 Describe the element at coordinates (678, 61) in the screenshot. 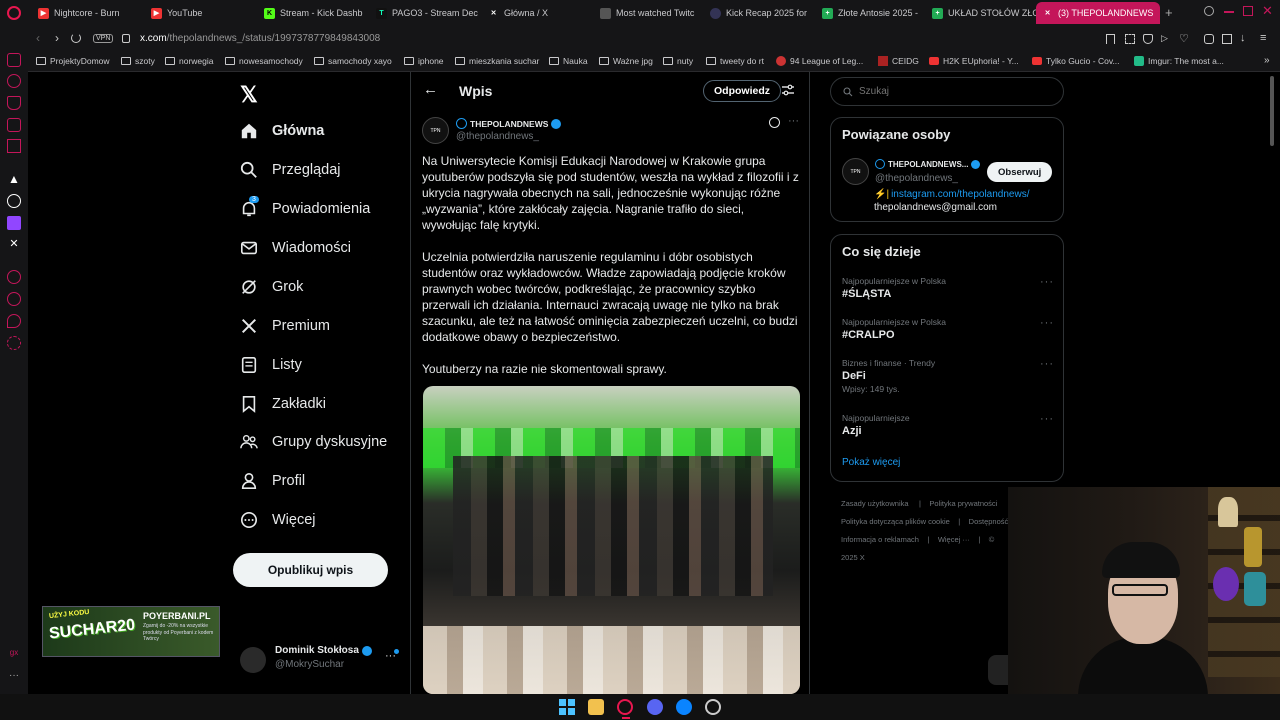

I see `bookmark-nuty: nuty` at that location.